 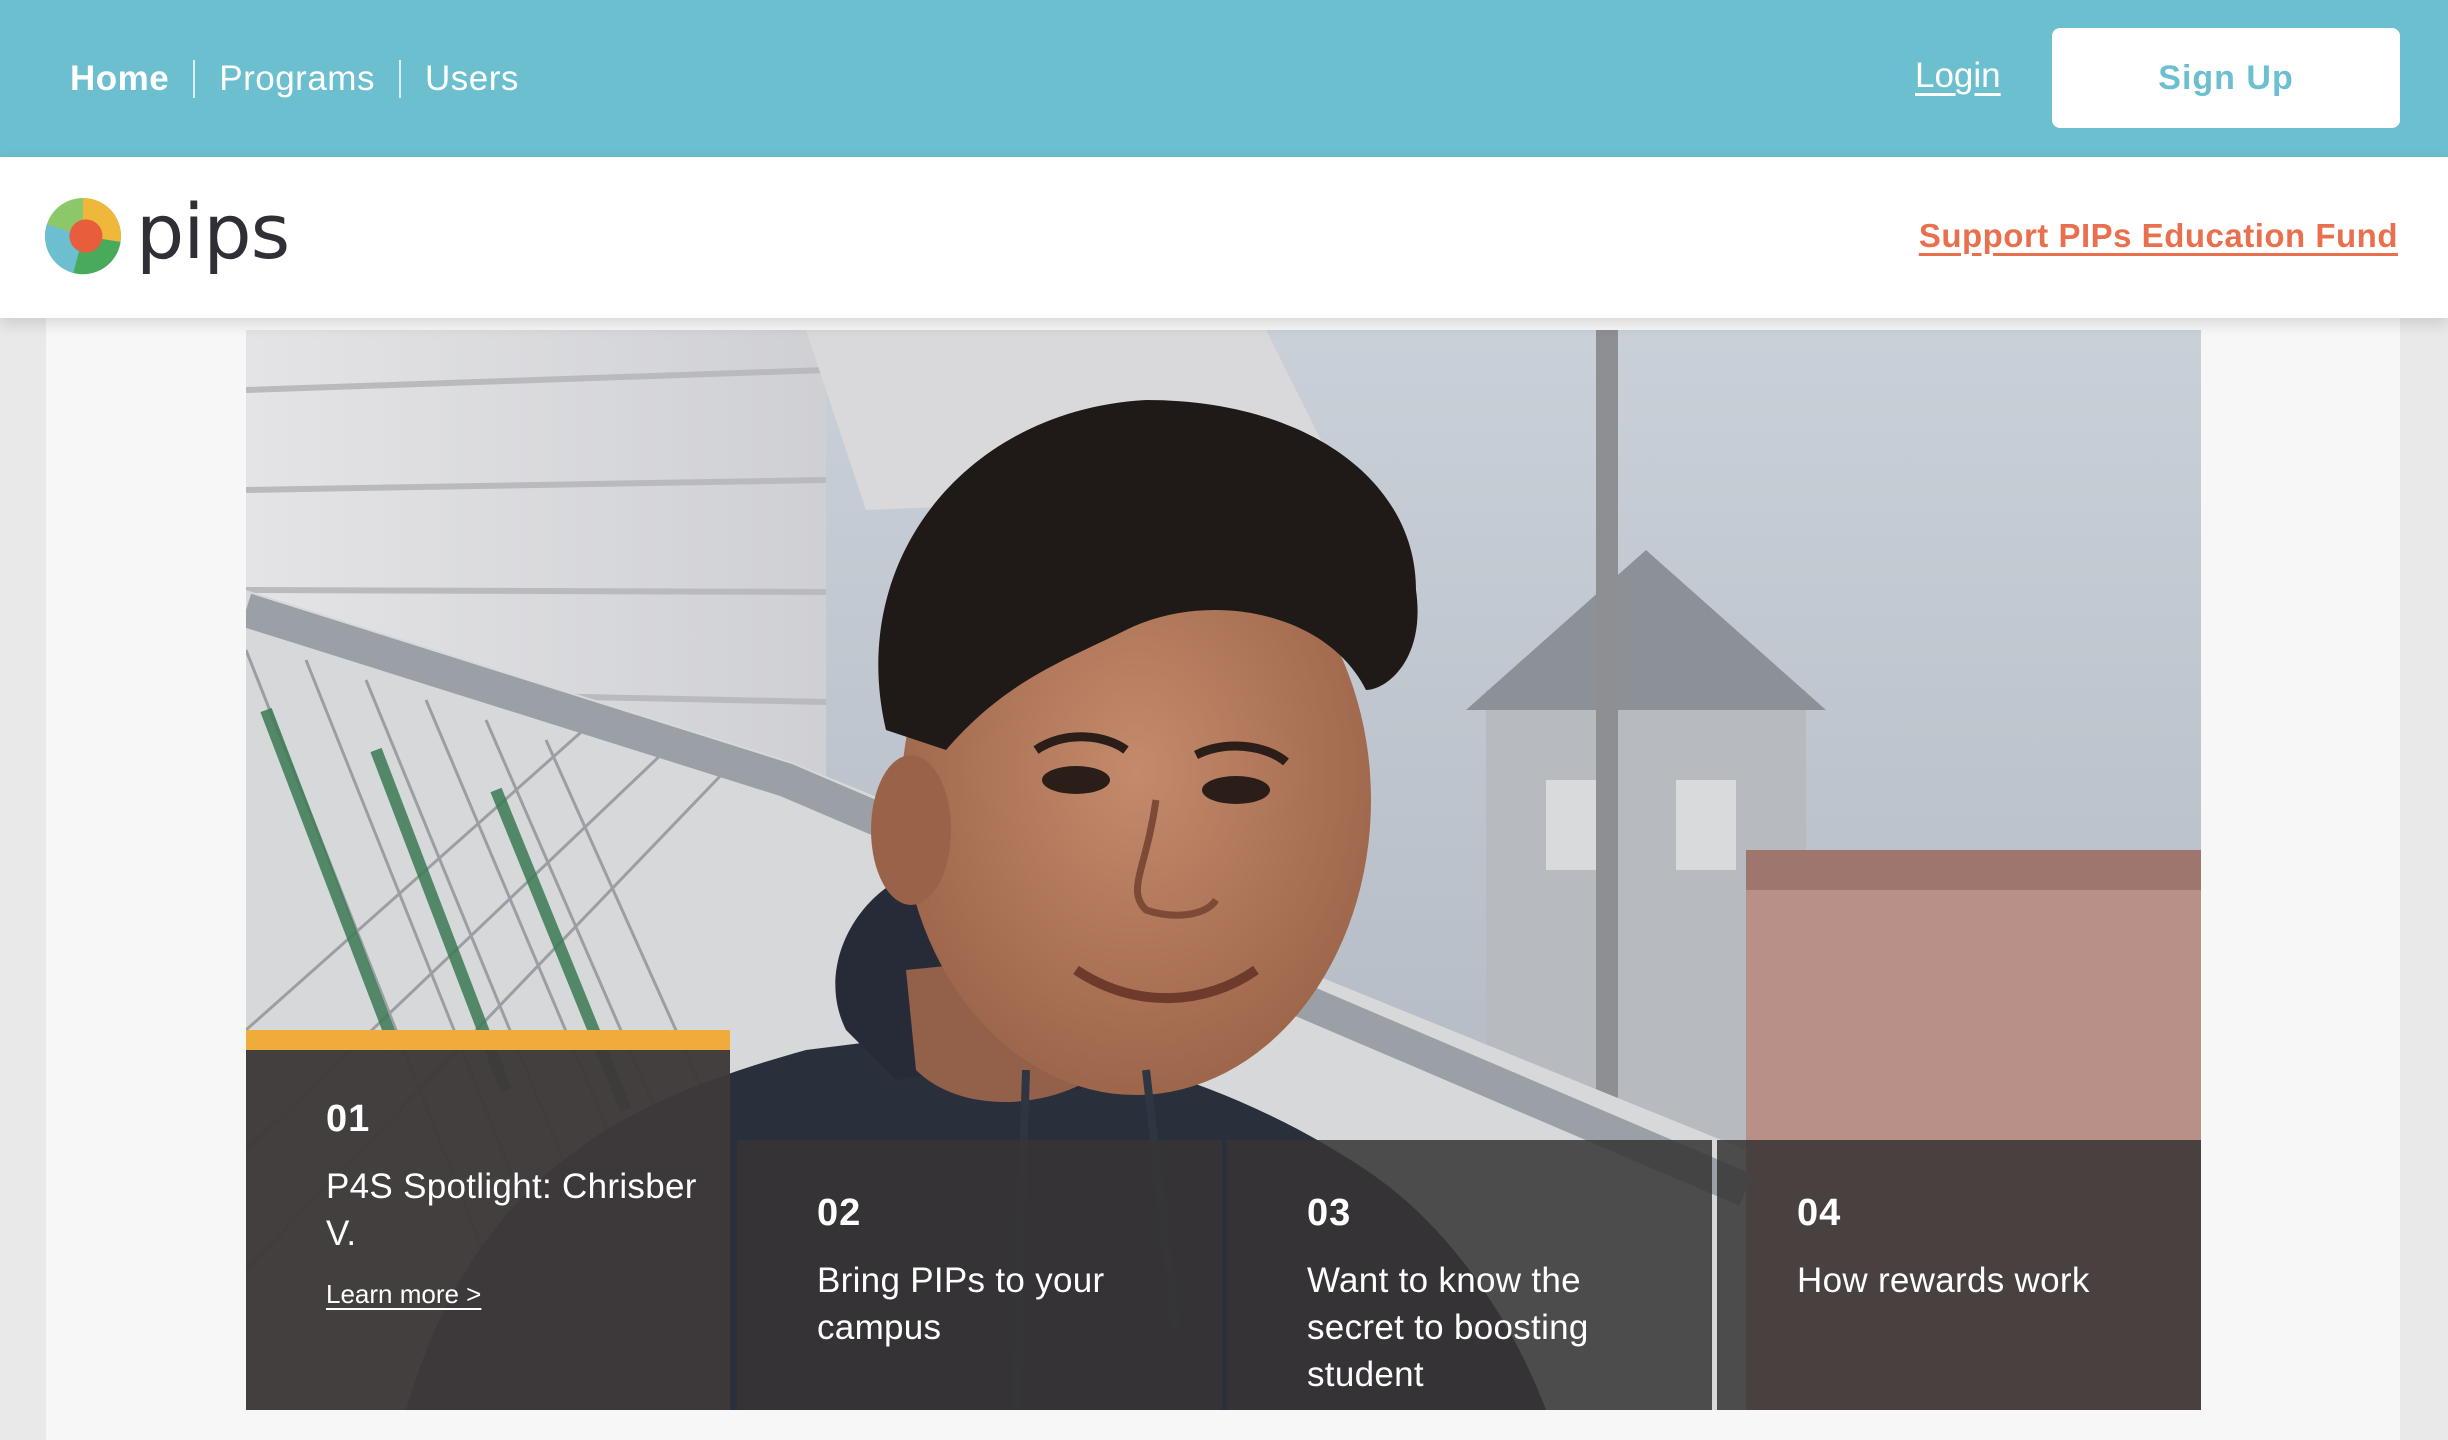 I want to click on slide-title: P4S Spotlight: Chrisber V., so click(x=511, y=1210).